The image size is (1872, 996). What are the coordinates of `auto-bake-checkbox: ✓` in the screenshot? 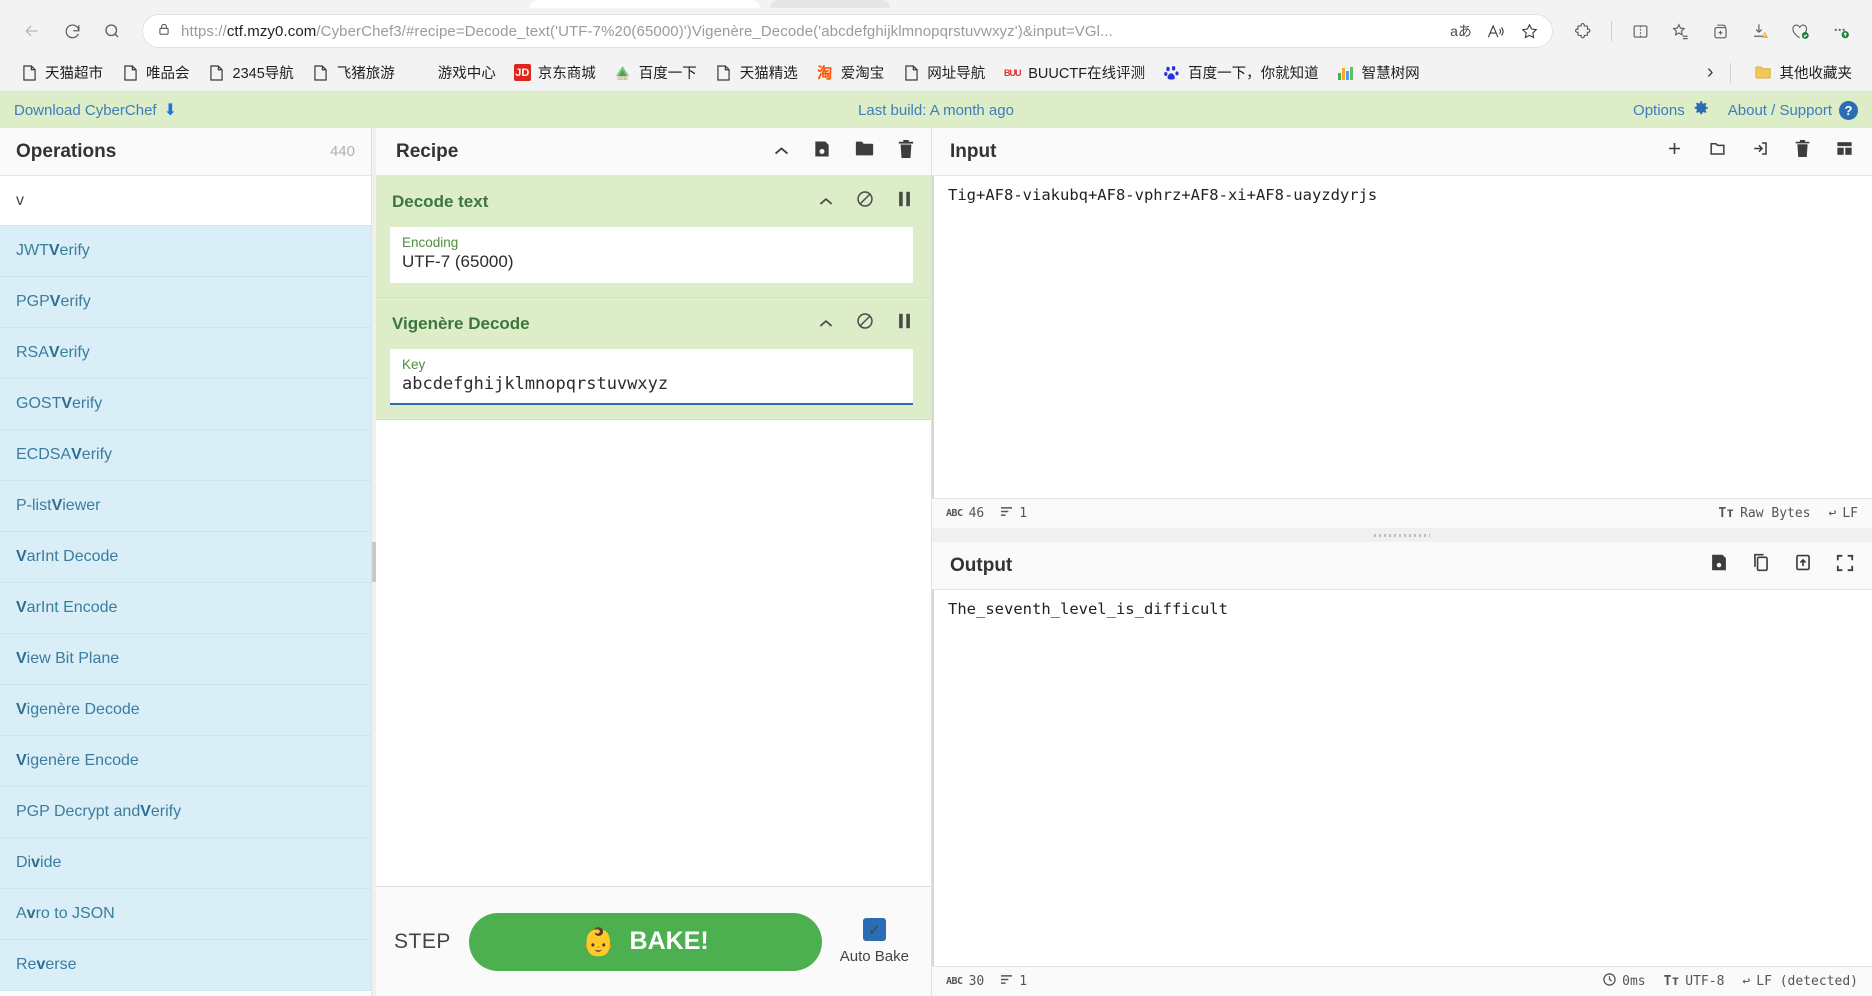 It's located at (874, 929).